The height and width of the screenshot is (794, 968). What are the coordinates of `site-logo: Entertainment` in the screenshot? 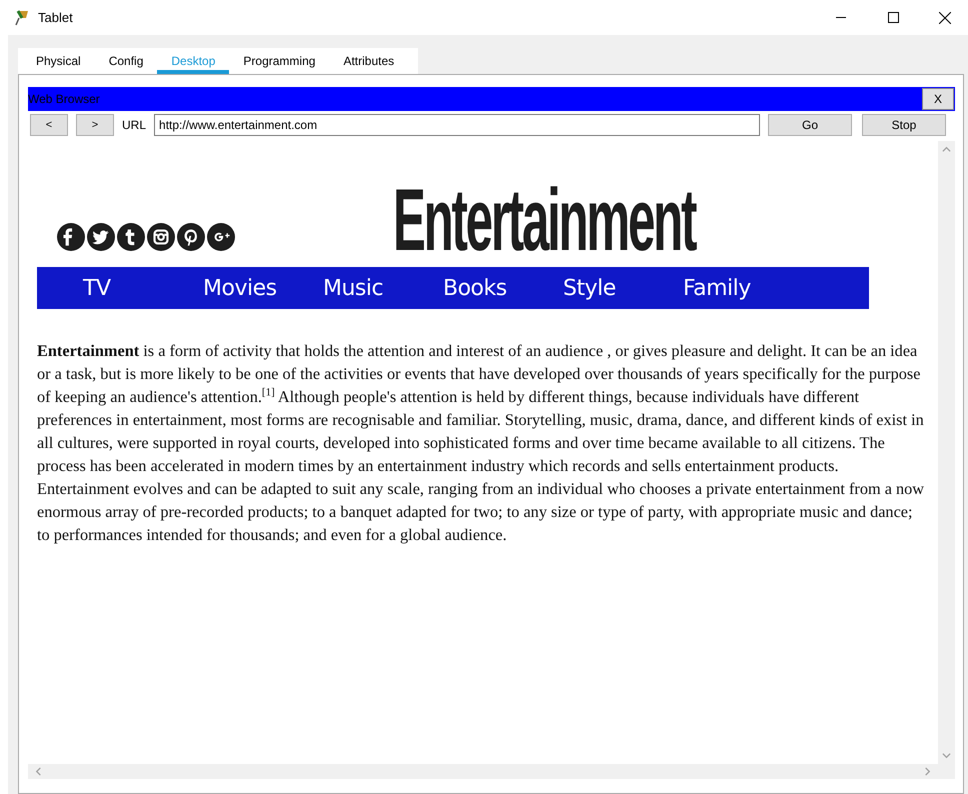 It's located at (544, 220).